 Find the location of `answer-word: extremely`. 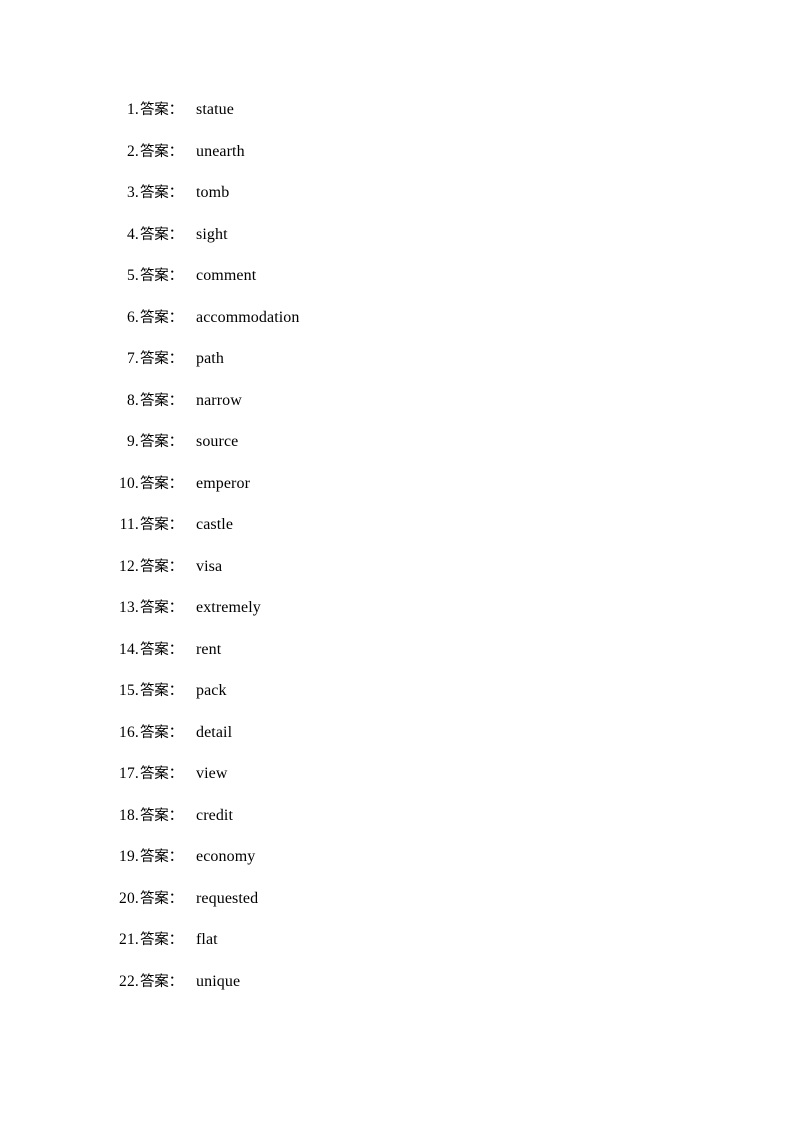

answer-word: extremely is located at coordinates (228, 607).